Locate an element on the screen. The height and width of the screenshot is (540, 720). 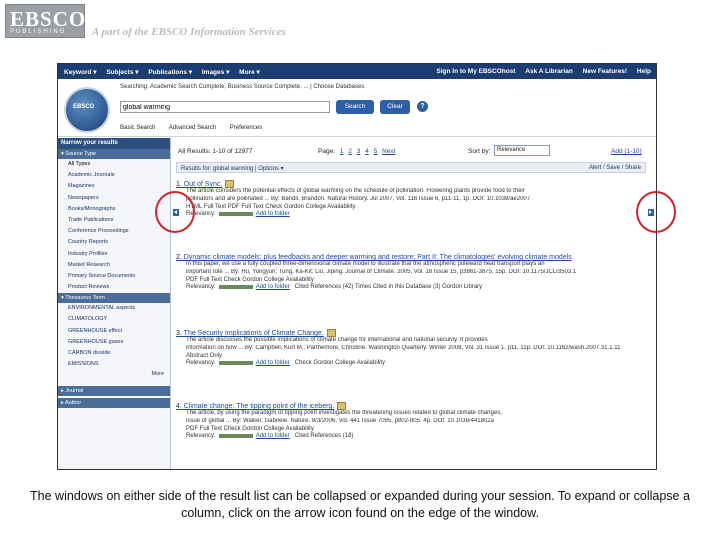
tagline: A part of the EBSCO Information Services is located at coordinates (189, 32).